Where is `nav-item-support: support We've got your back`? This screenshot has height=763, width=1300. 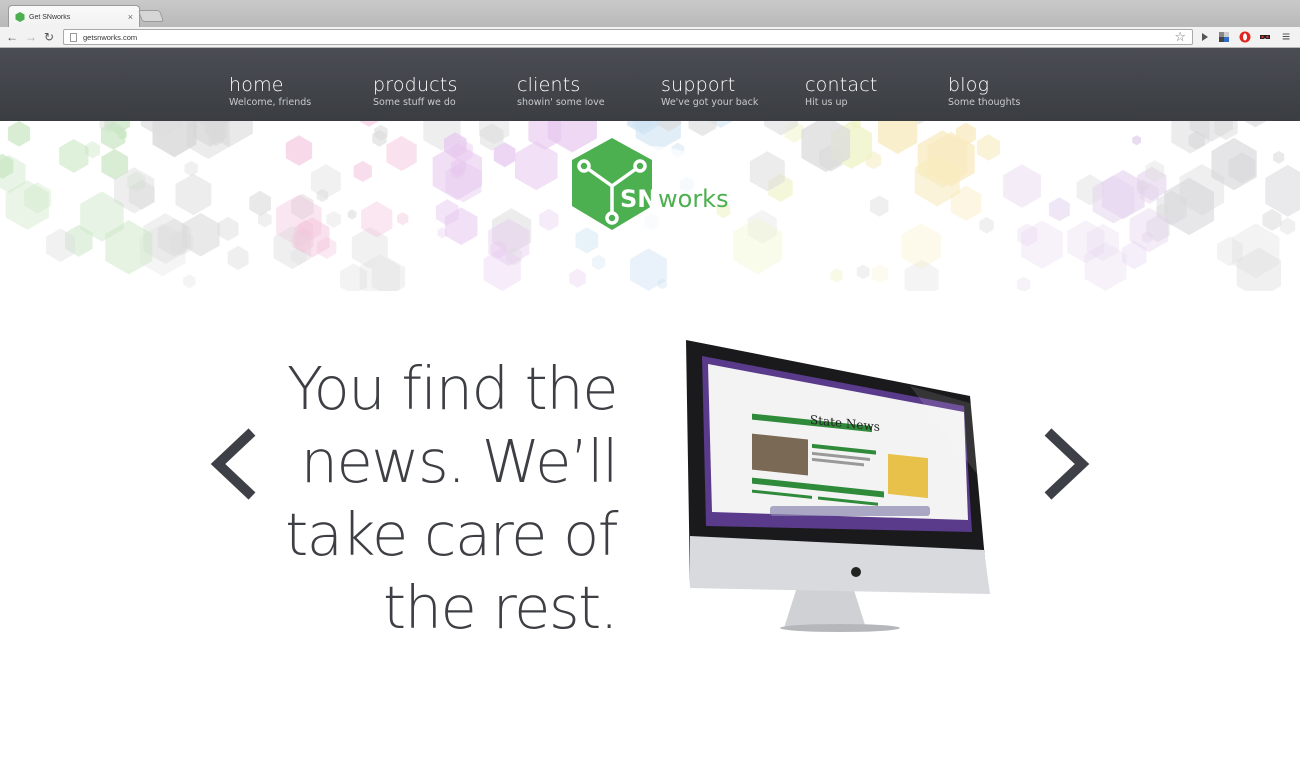
nav-item-support: support We've got your back is located at coordinates (709, 91).